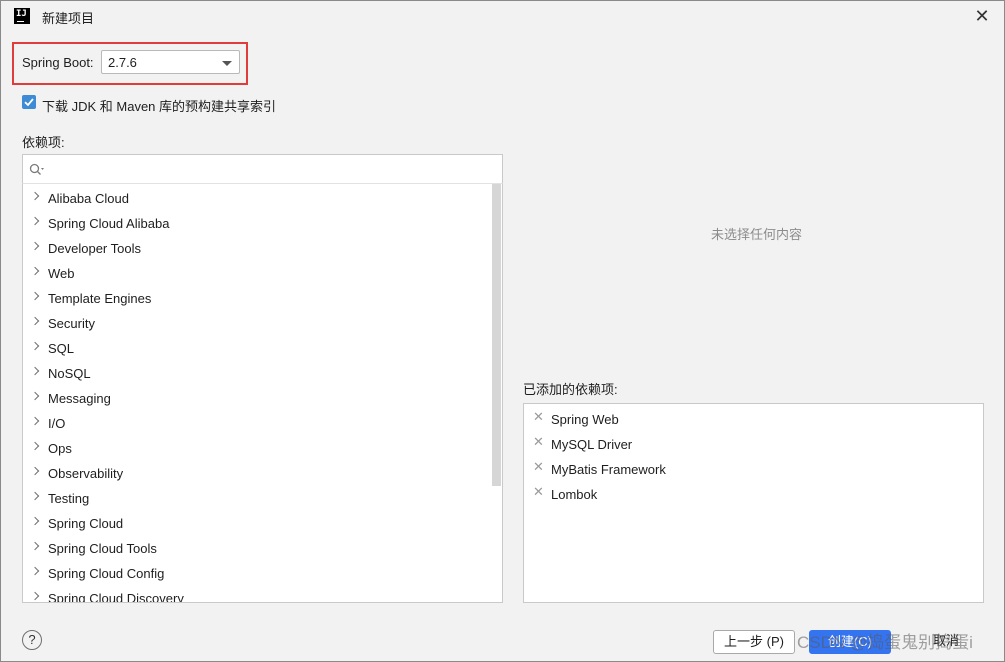 The image size is (1005, 662). I want to click on dependency-category-label: Spring Cloud Alibaba, so click(109, 223).